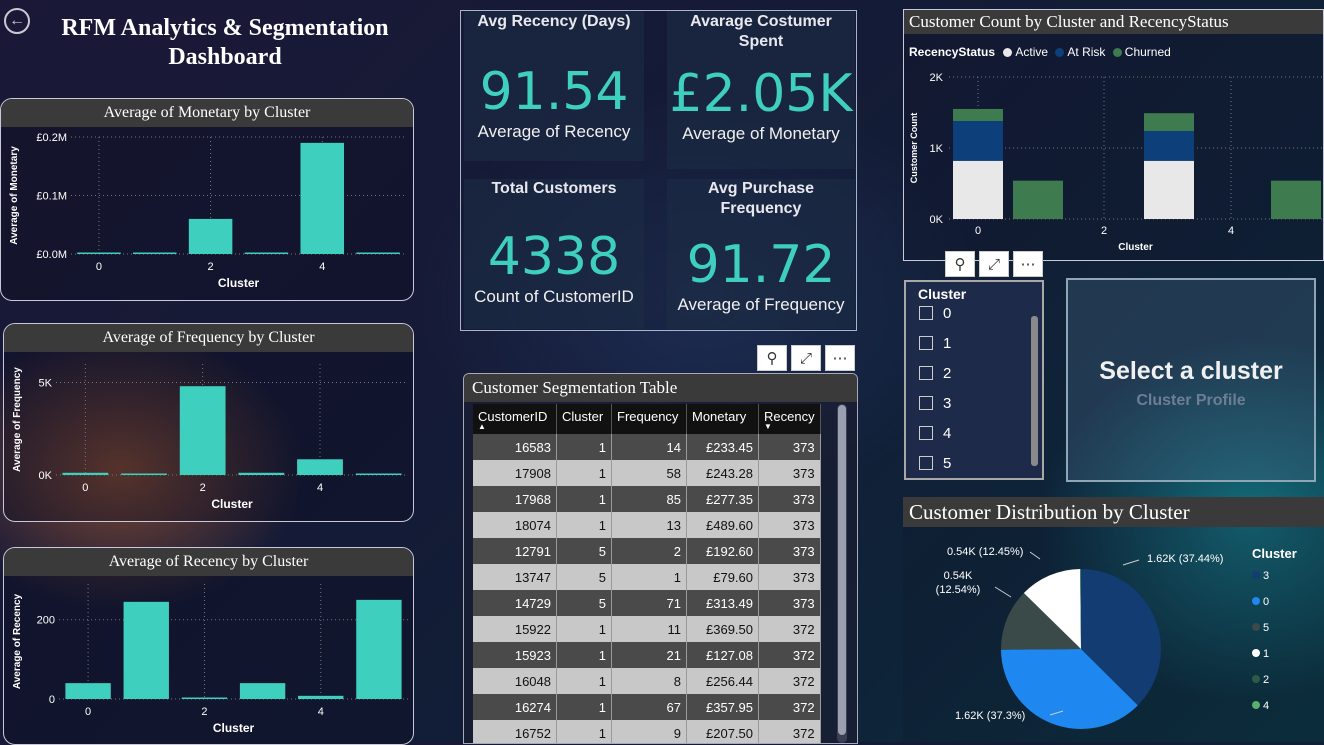 The image size is (1324, 745). Describe the element at coordinates (952, 52) in the screenshot. I see `legend-title: RecencyStatus` at that location.